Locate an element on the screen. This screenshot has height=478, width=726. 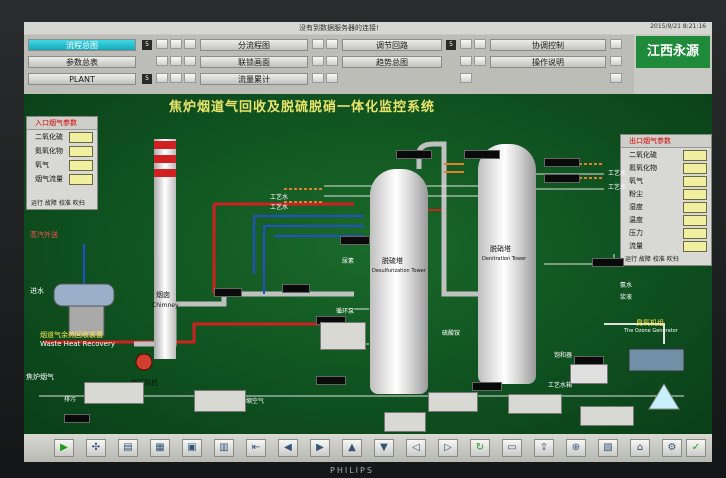
denit-label-en: Denitration Tower is located at coordinates (504, 259).